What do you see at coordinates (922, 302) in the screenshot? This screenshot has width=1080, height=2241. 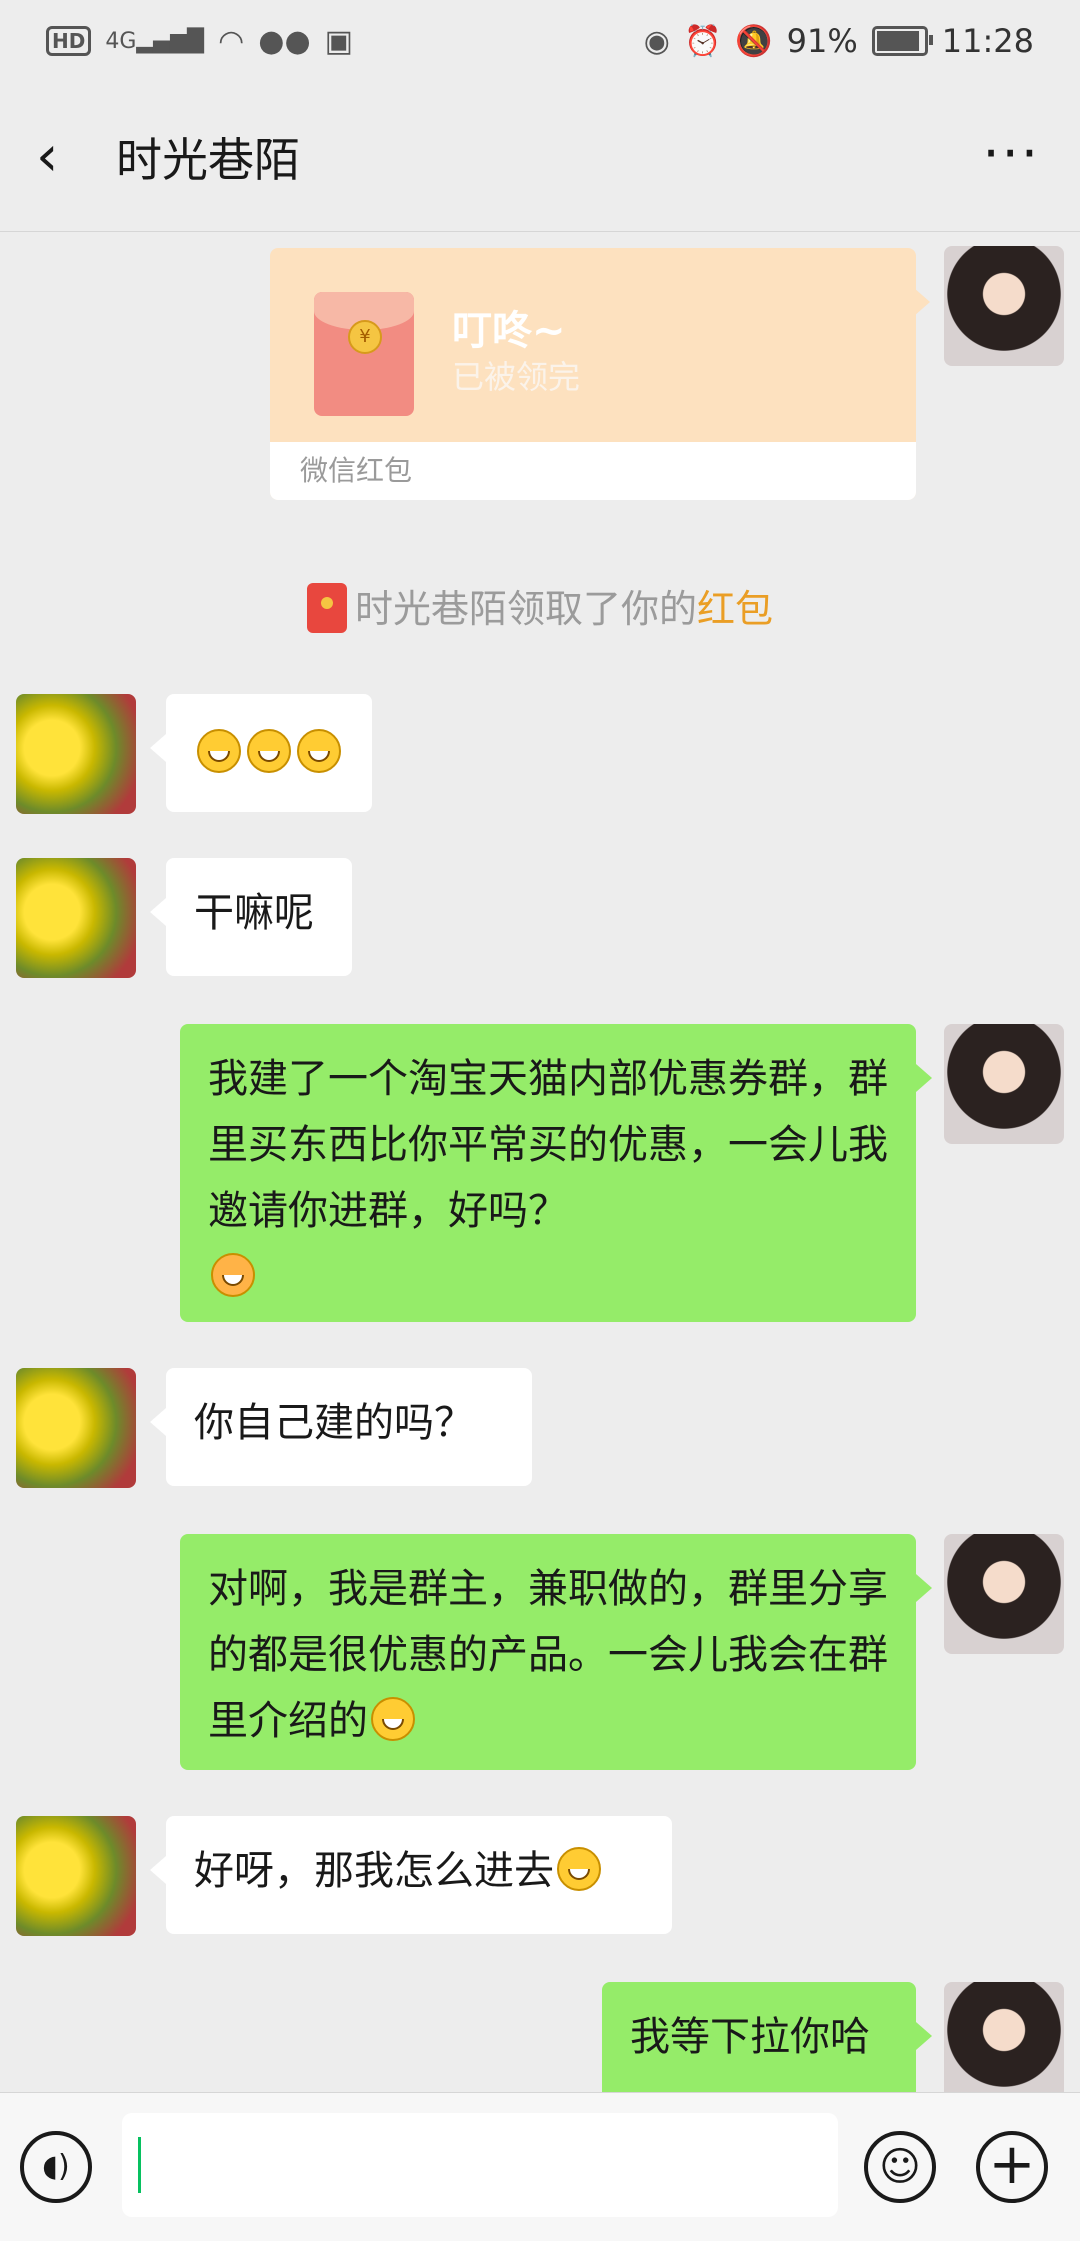 I see `red-packet-tail` at bounding box center [922, 302].